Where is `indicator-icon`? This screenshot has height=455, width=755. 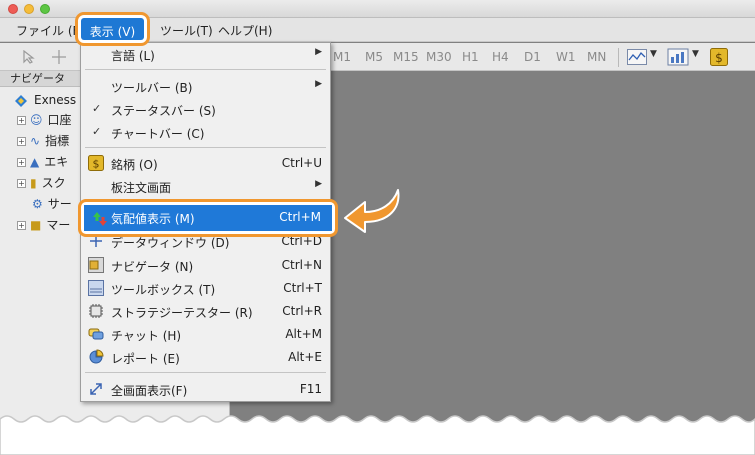
indicator-icon is located at coordinates (637, 57).